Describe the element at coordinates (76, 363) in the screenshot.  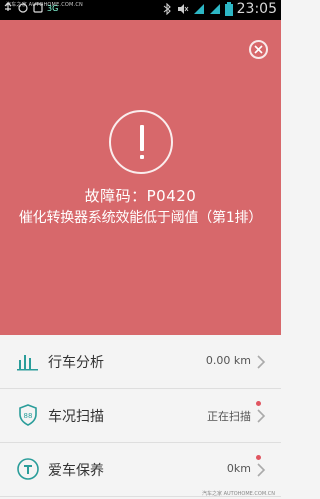
I see `list-item-label: 行车分析` at that location.